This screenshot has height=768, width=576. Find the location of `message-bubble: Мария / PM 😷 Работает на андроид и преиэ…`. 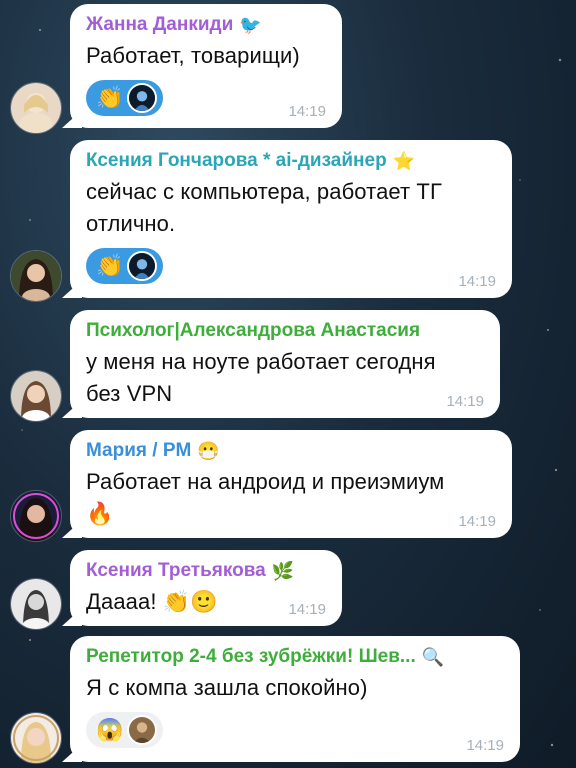

message-bubble: Мария / PM 😷 Работает на андроид и преиэ… is located at coordinates (287, 484).